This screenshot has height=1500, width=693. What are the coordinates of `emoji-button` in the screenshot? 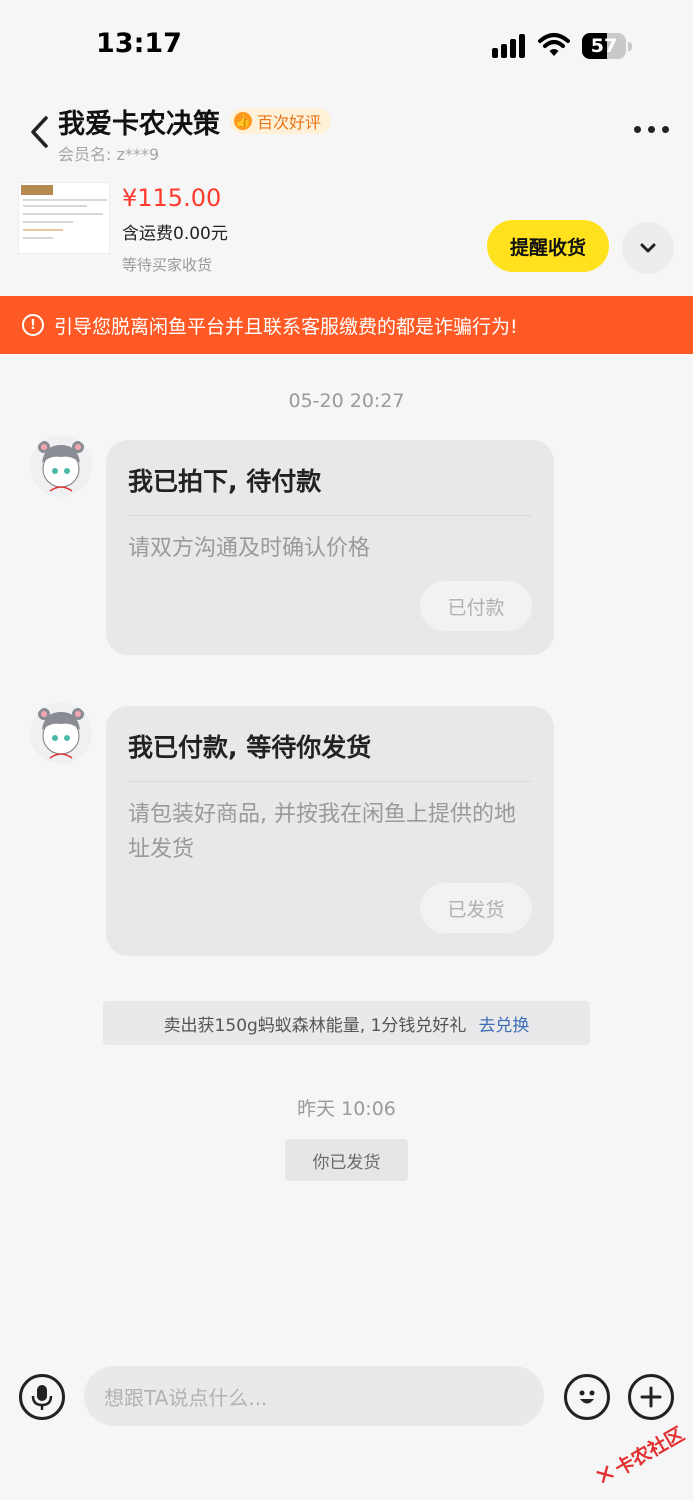 It's located at (587, 1397).